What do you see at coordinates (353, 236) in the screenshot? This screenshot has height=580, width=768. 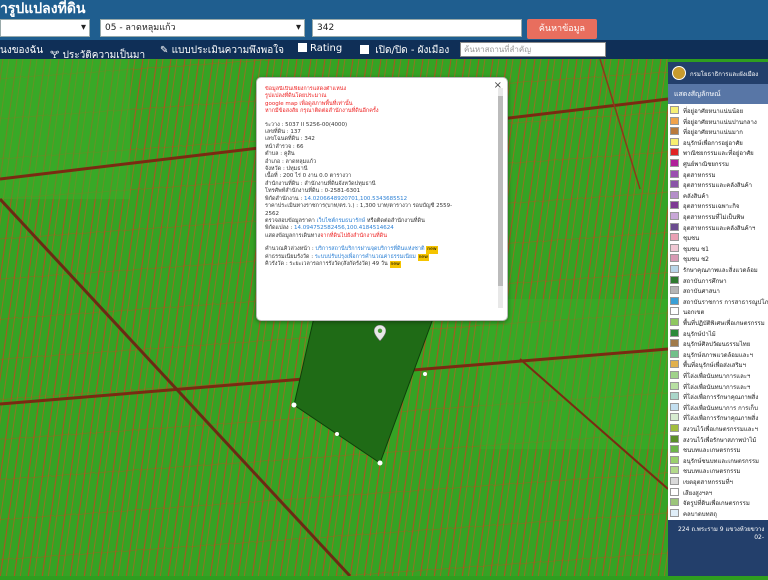 I see `directions-link: จากที่ดินไปยังสำนักงานที่ดิน` at bounding box center [353, 236].